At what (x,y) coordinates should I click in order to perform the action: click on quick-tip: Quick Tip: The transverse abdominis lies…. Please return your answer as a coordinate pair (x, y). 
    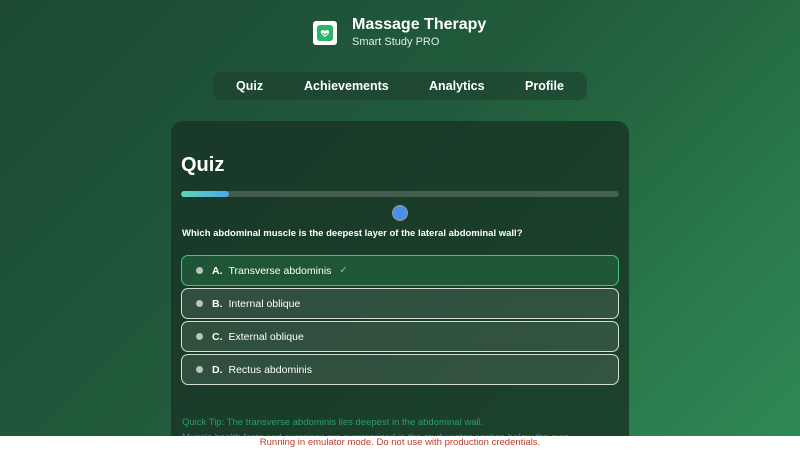
    Looking at the image, I should click on (333, 422).